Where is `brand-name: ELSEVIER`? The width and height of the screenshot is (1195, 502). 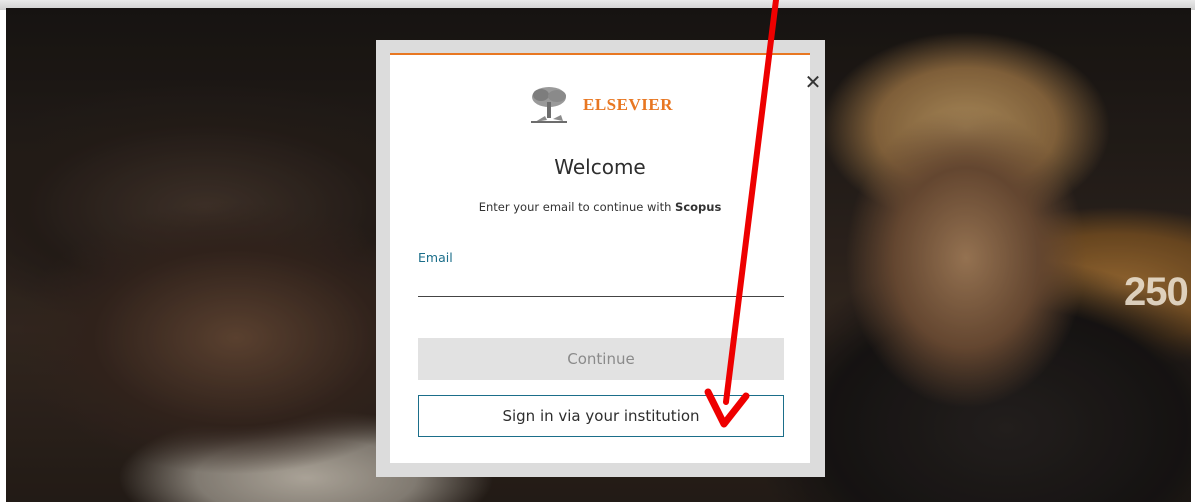 brand-name: ELSEVIER is located at coordinates (628, 104).